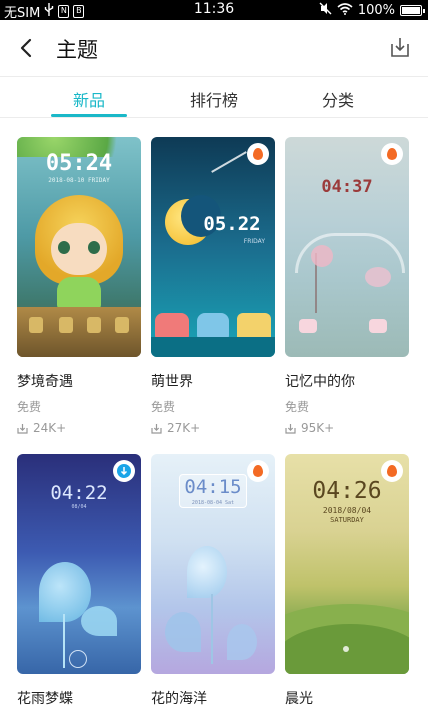 The width and height of the screenshot is (428, 708). Describe the element at coordinates (79, 493) in the screenshot. I see `preview-clock: 04:22` at that location.